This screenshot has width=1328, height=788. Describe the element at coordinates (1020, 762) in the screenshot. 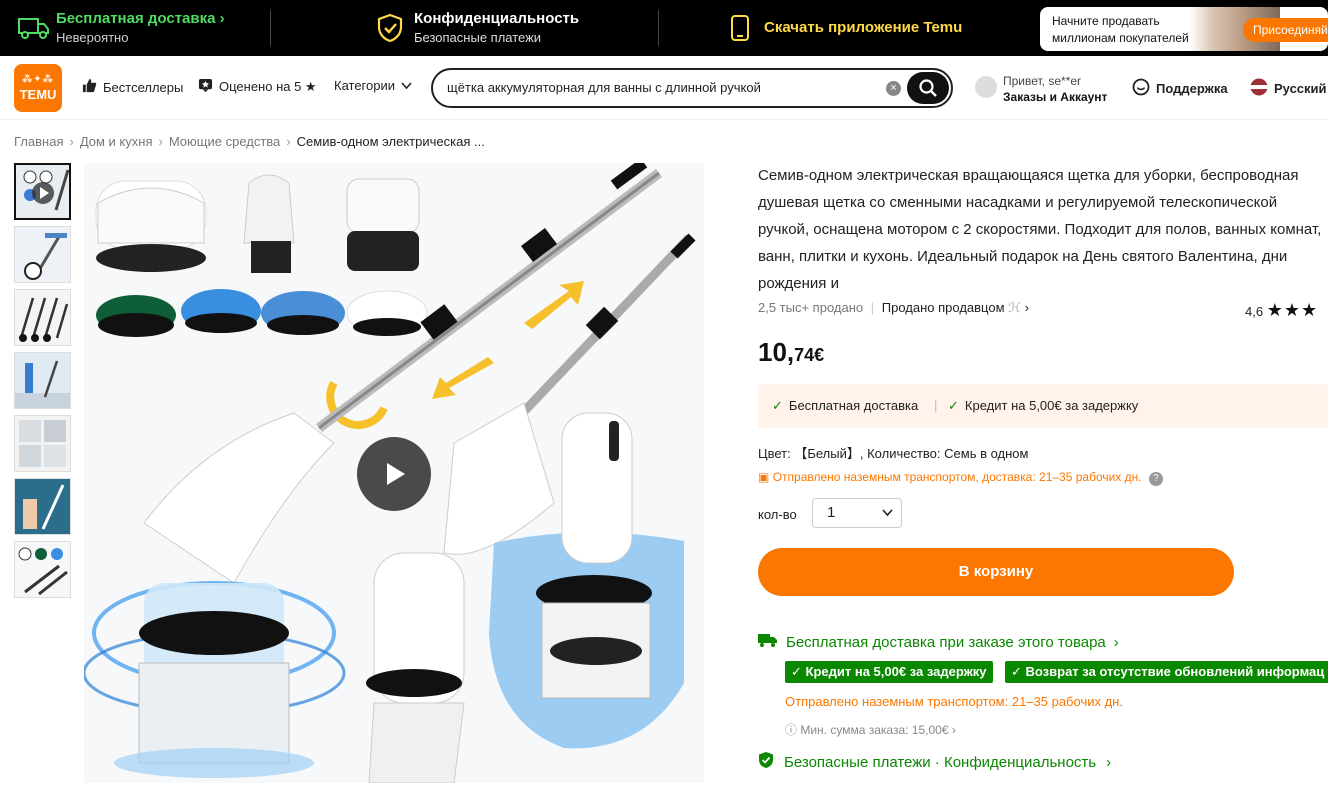

I see `privacy-label: Конфиденциальность` at that location.